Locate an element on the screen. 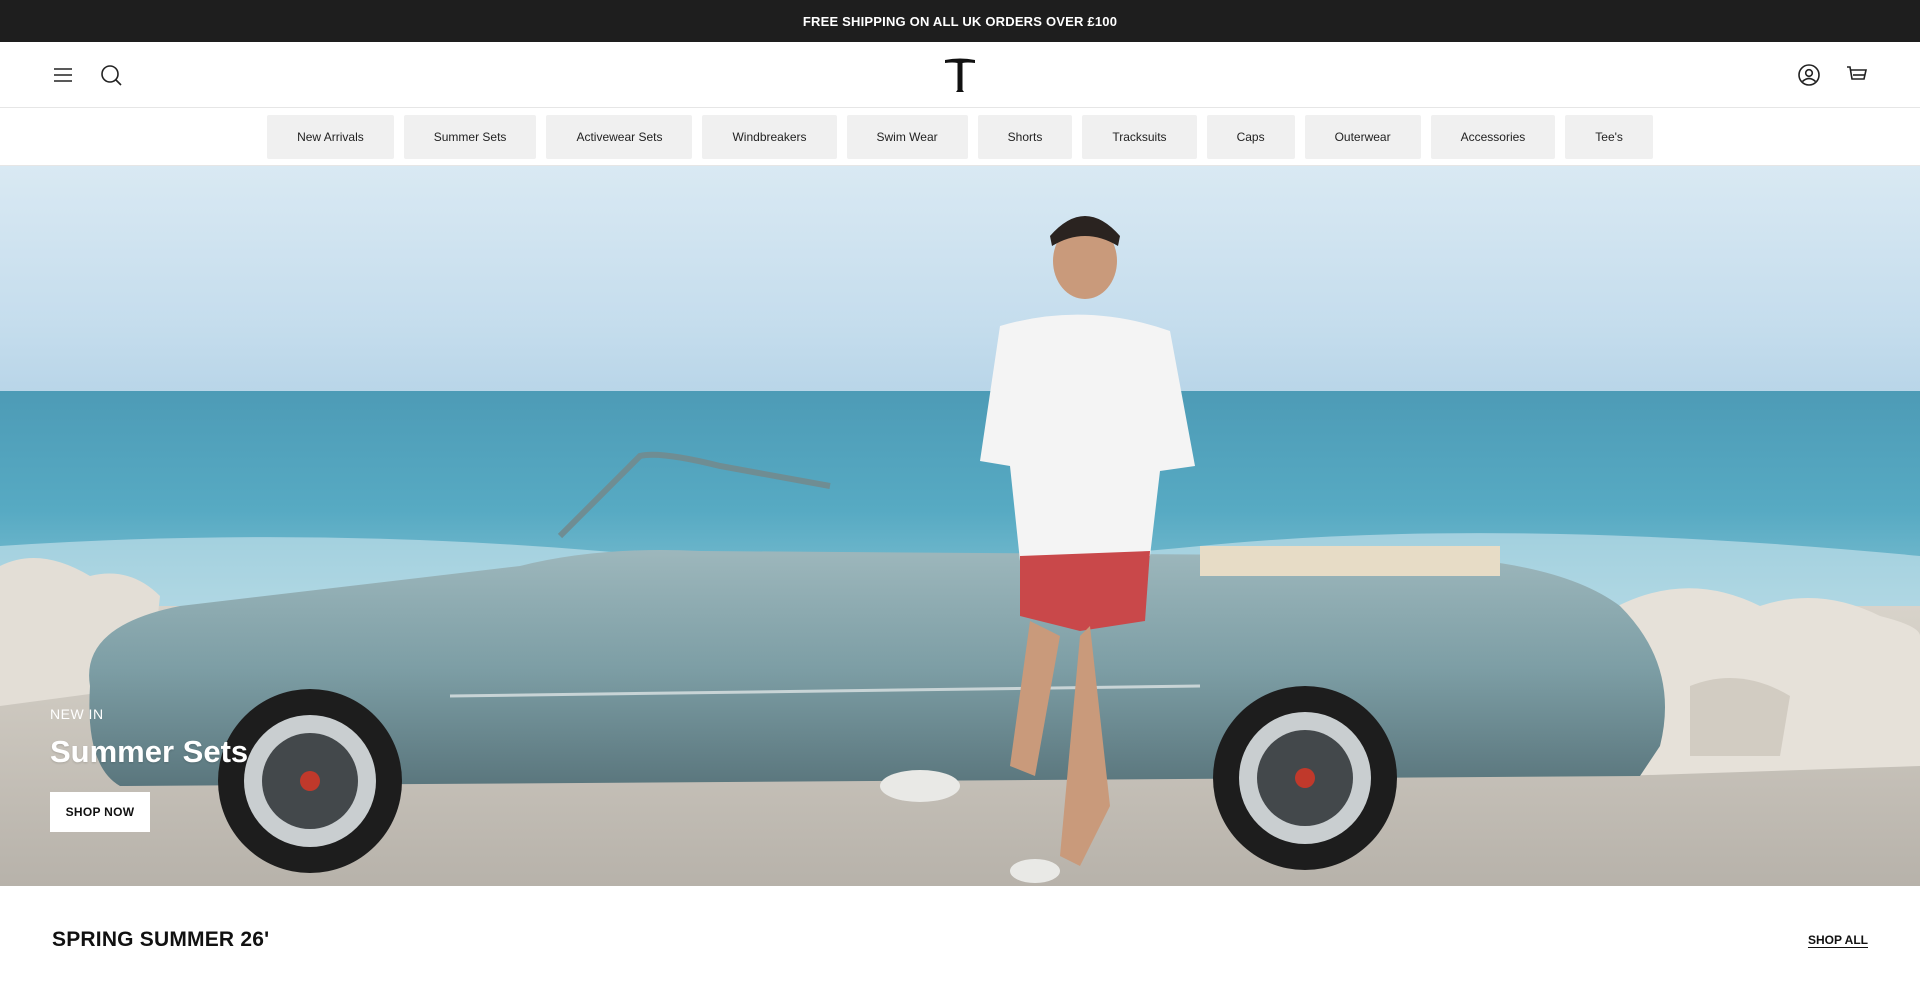 The width and height of the screenshot is (1920, 993). category-summer-sets: Summer Sets is located at coordinates (470, 136).